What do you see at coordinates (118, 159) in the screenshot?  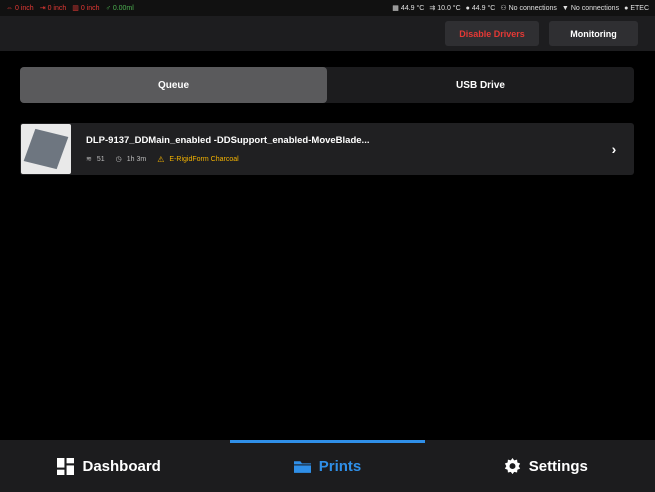 I see `clock-icon: ◷` at bounding box center [118, 159].